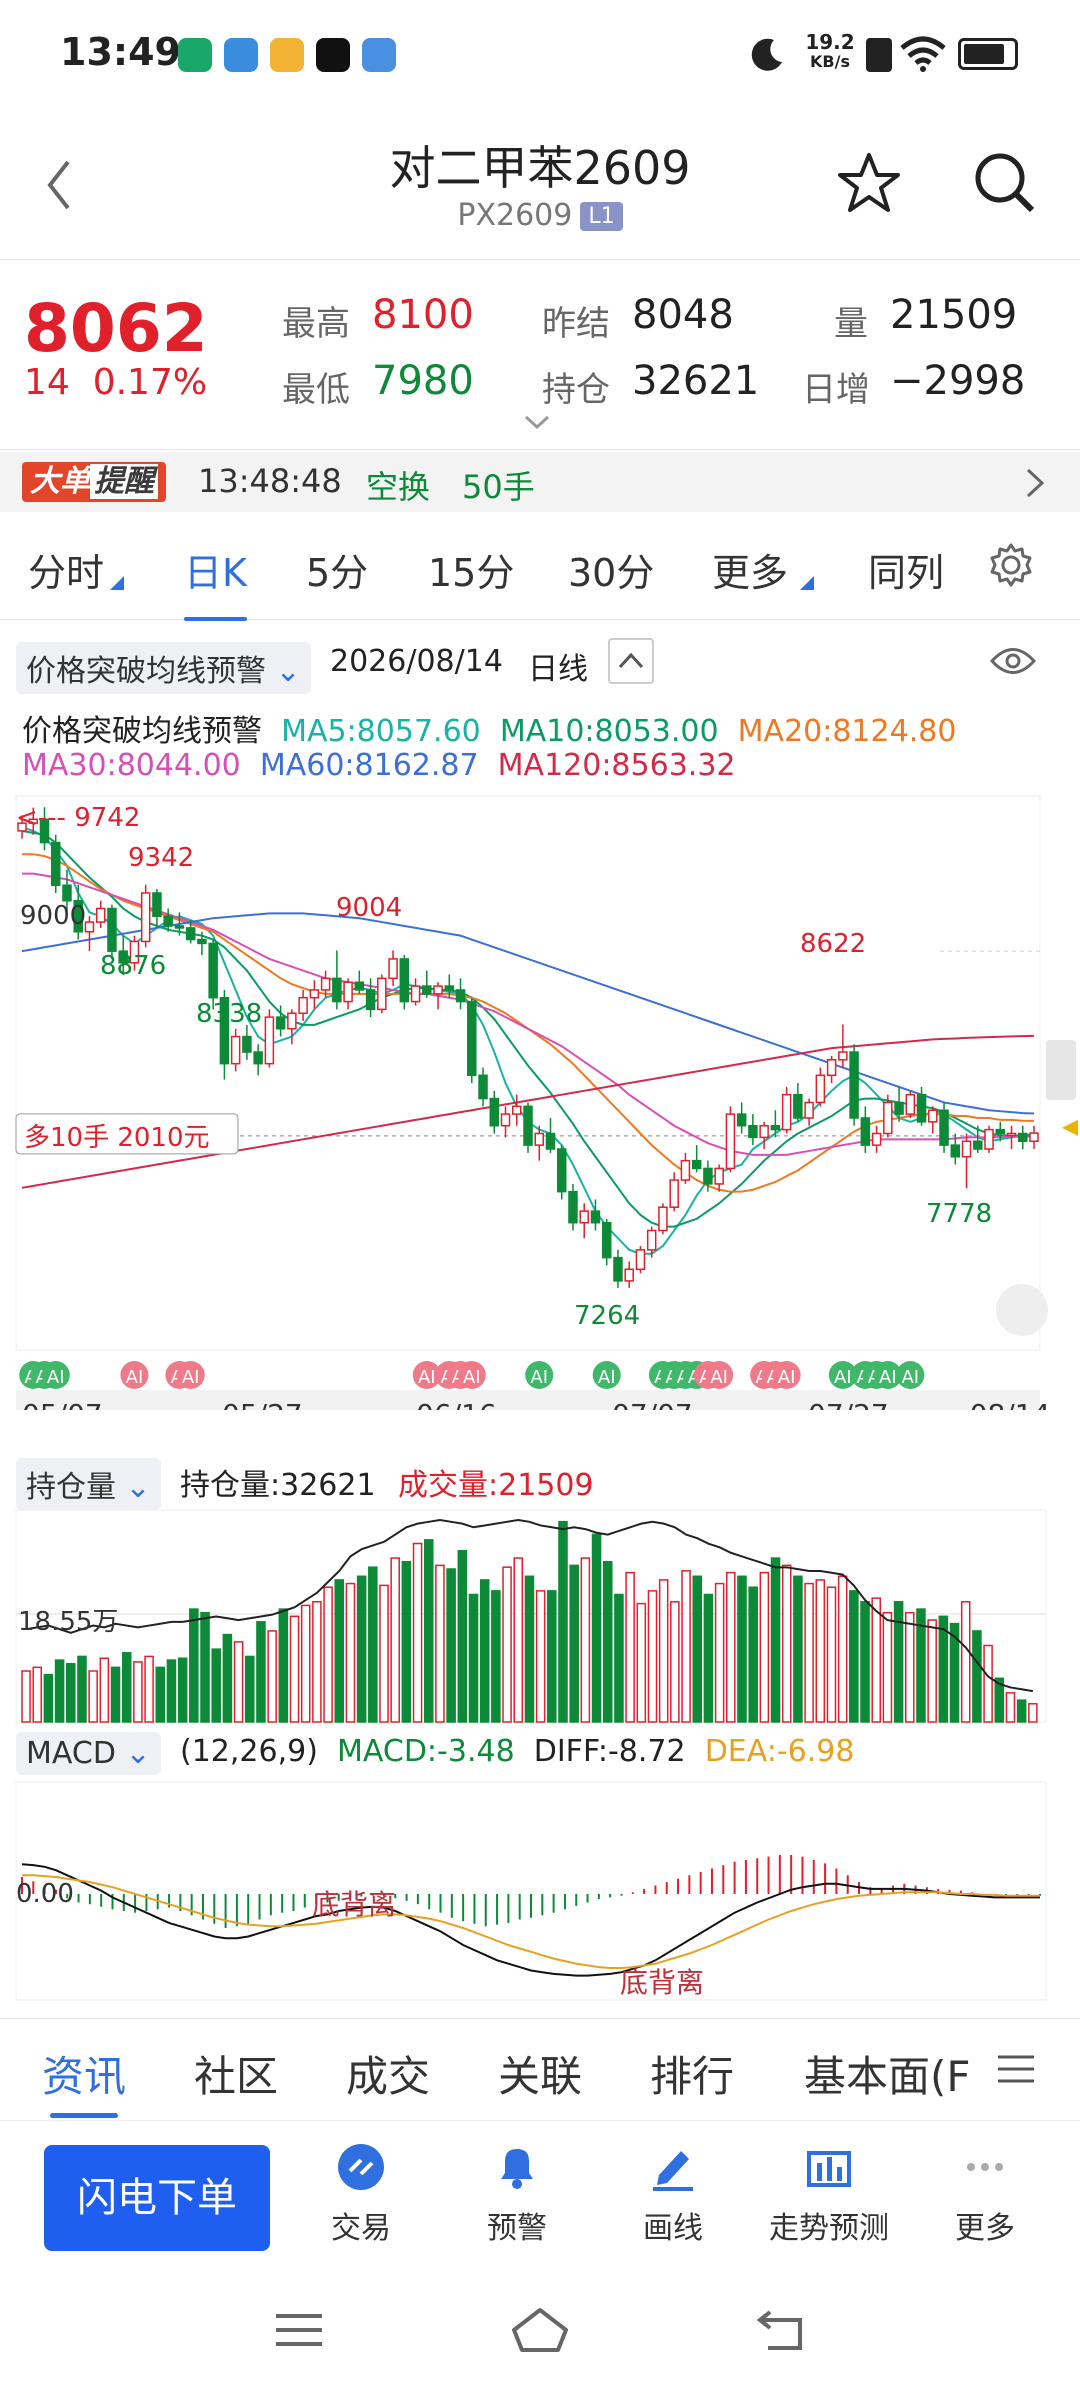 Image resolution: width=1080 pixels, height=2400 pixels. I want to click on tab-fundamentals: 基本面(F, so click(889, 2073).